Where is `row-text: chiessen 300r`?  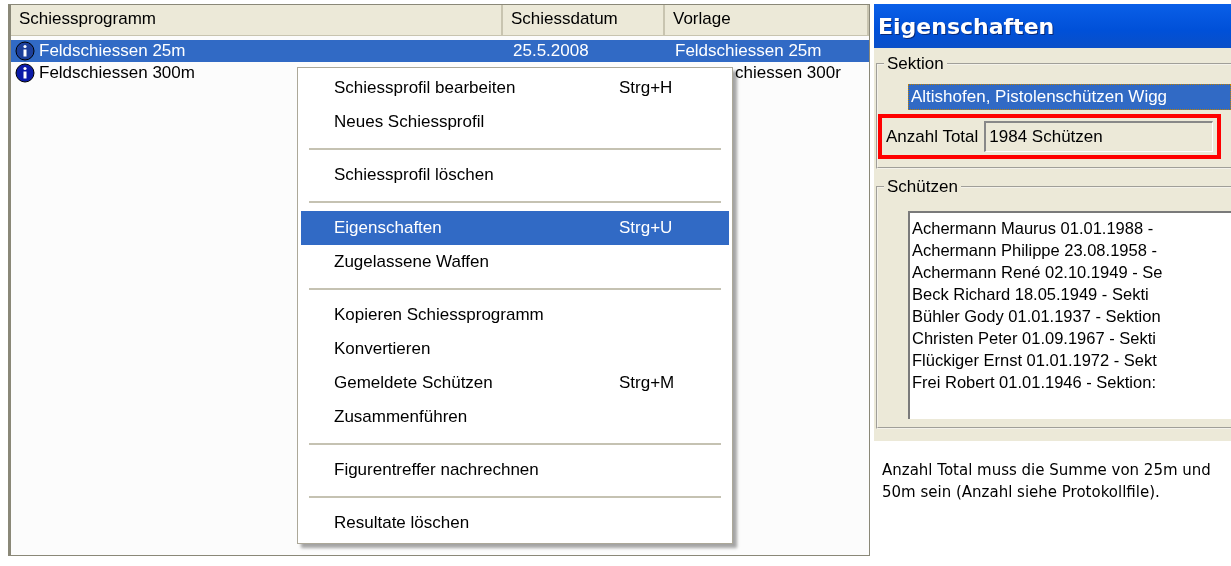 row-text: chiessen 300r is located at coordinates (788, 73).